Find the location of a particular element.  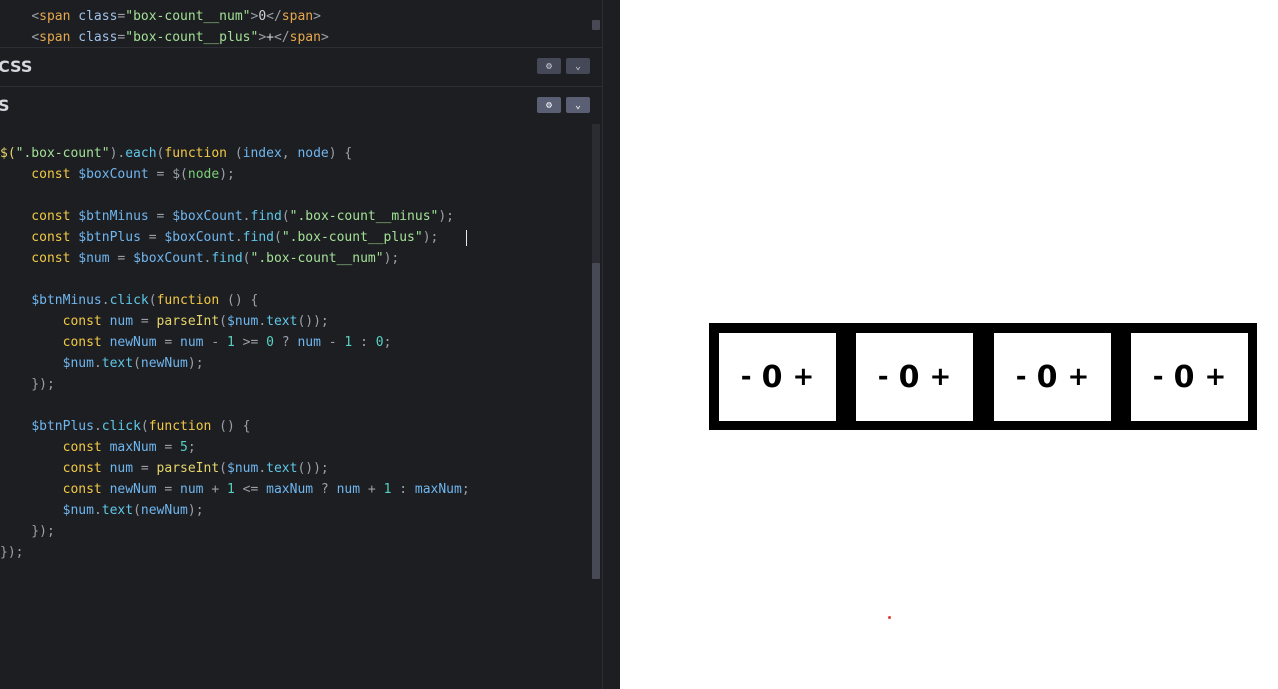

js-settings-button: ⚙ is located at coordinates (549, 105).